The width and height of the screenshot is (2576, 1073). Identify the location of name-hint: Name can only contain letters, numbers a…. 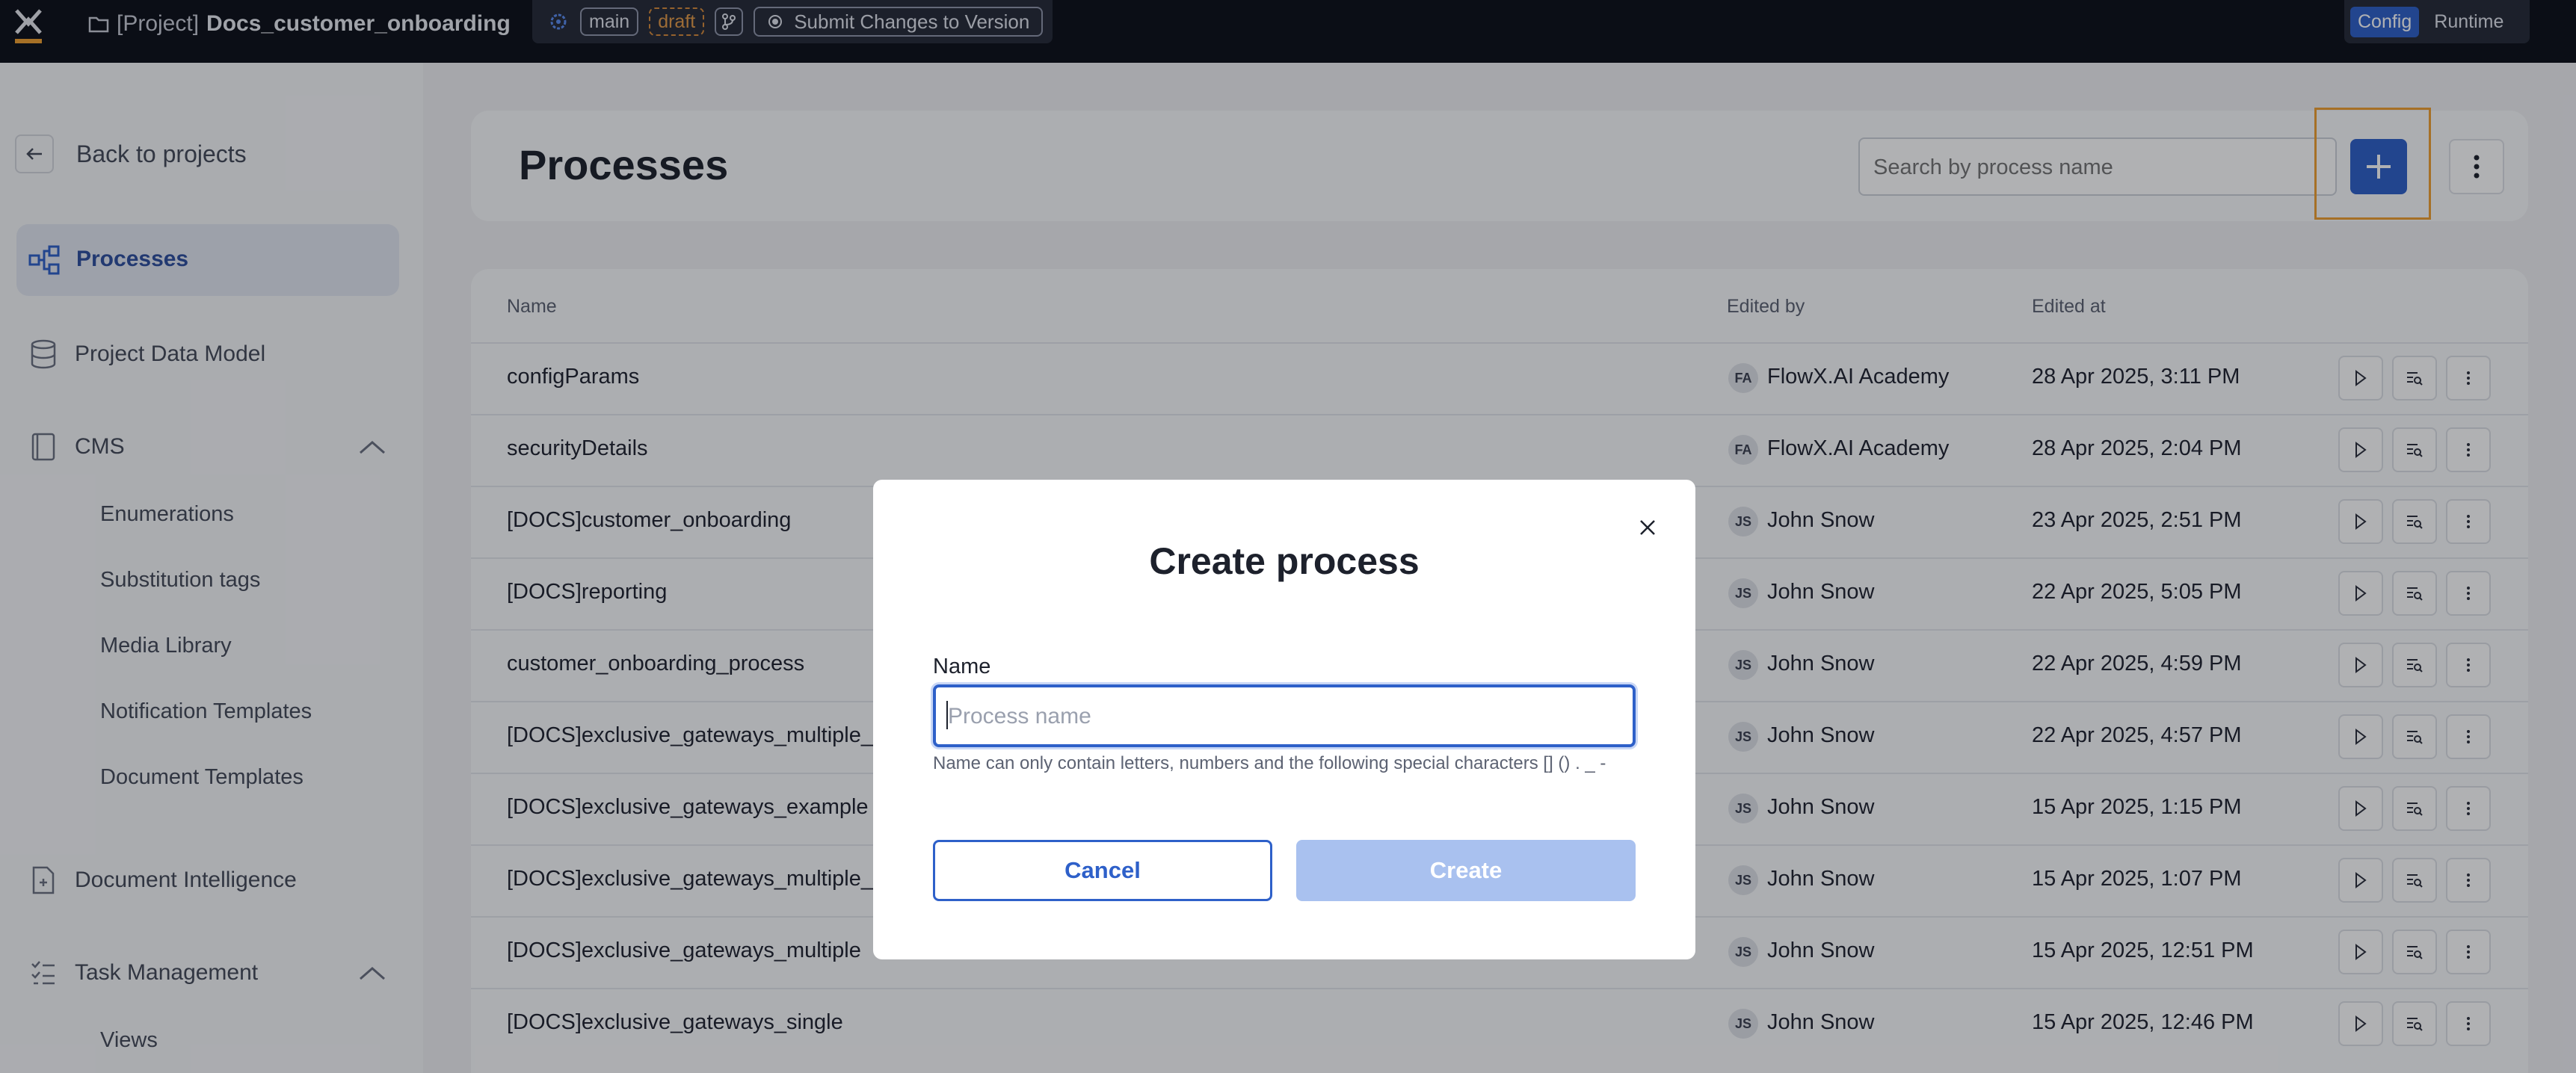
(1269, 763).